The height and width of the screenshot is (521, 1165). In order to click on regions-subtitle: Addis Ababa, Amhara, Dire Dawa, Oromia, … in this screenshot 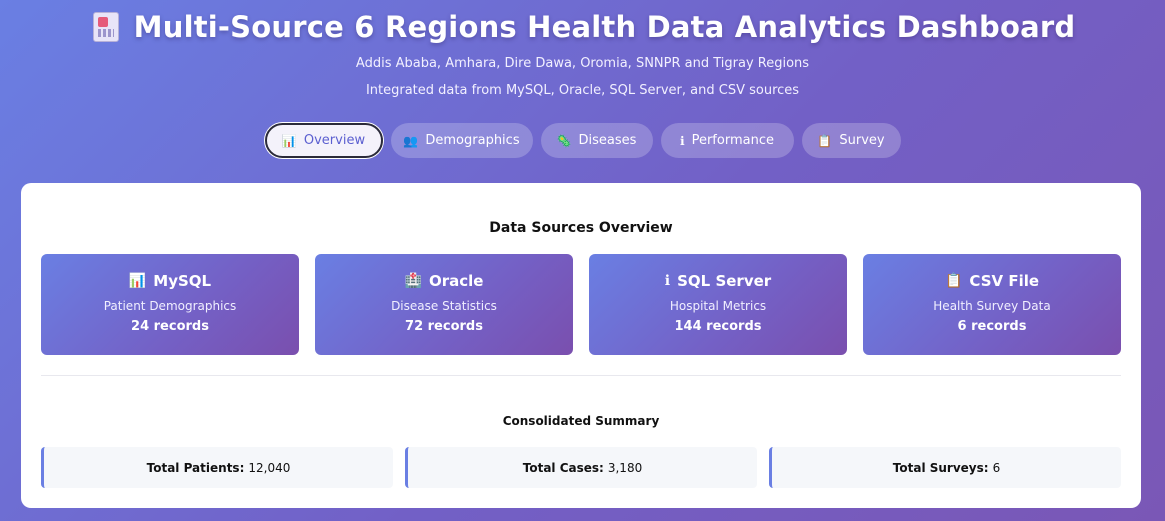, I will do `click(582, 63)`.